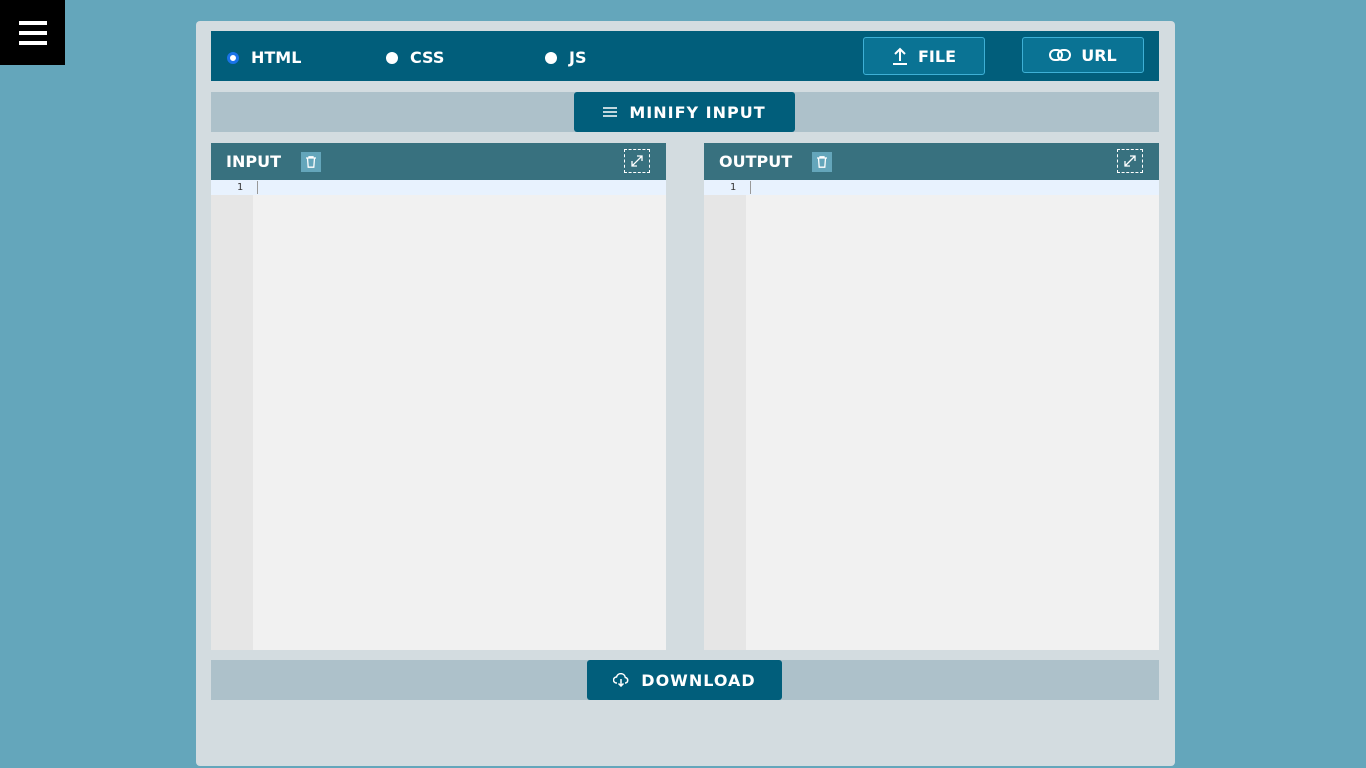  Describe the element at coordinates (899, 56) in the screenshot. I see `upload-icon` at that location.